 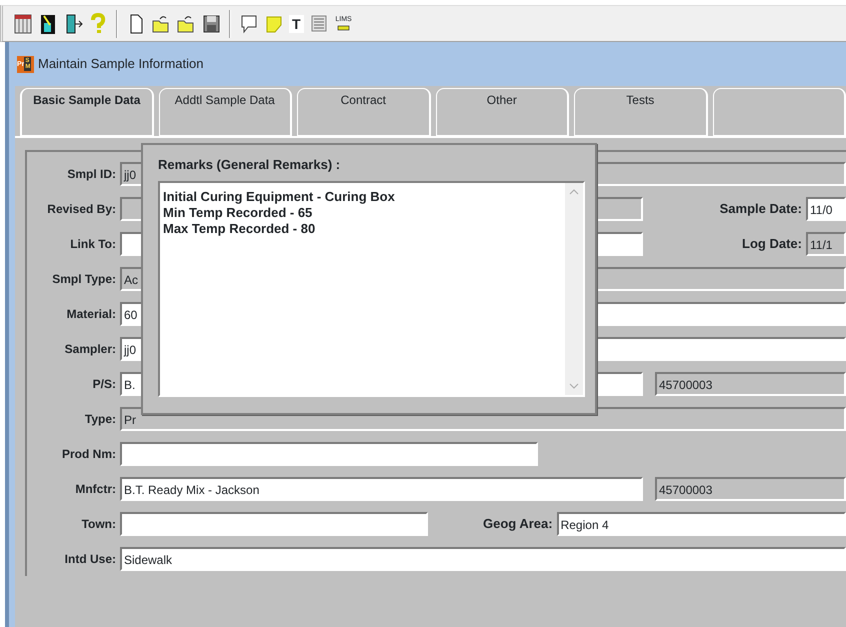 What do you see at coordinates (121, 64) in the screenshot?
I see `window-title: Maintain Sample Information` at bounding box center [121, 64].